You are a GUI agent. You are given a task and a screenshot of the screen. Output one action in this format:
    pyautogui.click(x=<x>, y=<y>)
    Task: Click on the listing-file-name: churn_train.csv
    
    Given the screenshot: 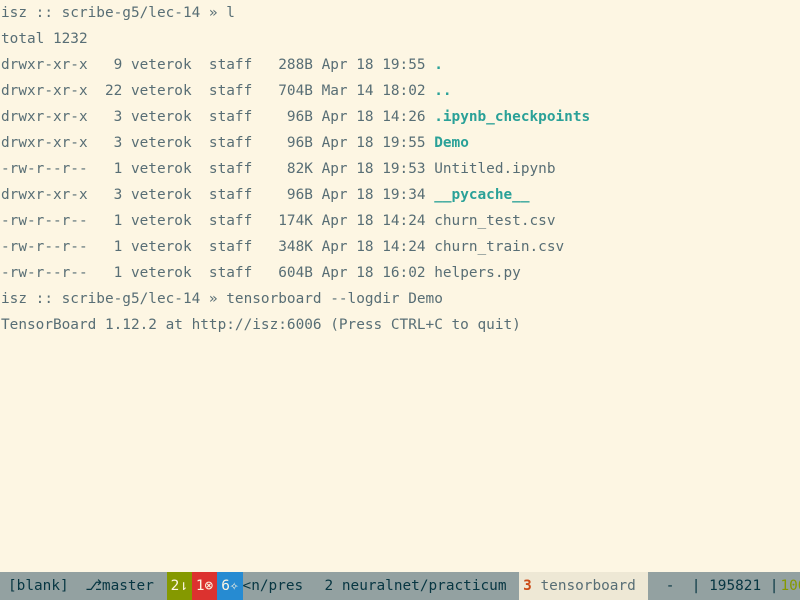 What is the action you would take?
    pyautogui.click(x=499, y=247)
    